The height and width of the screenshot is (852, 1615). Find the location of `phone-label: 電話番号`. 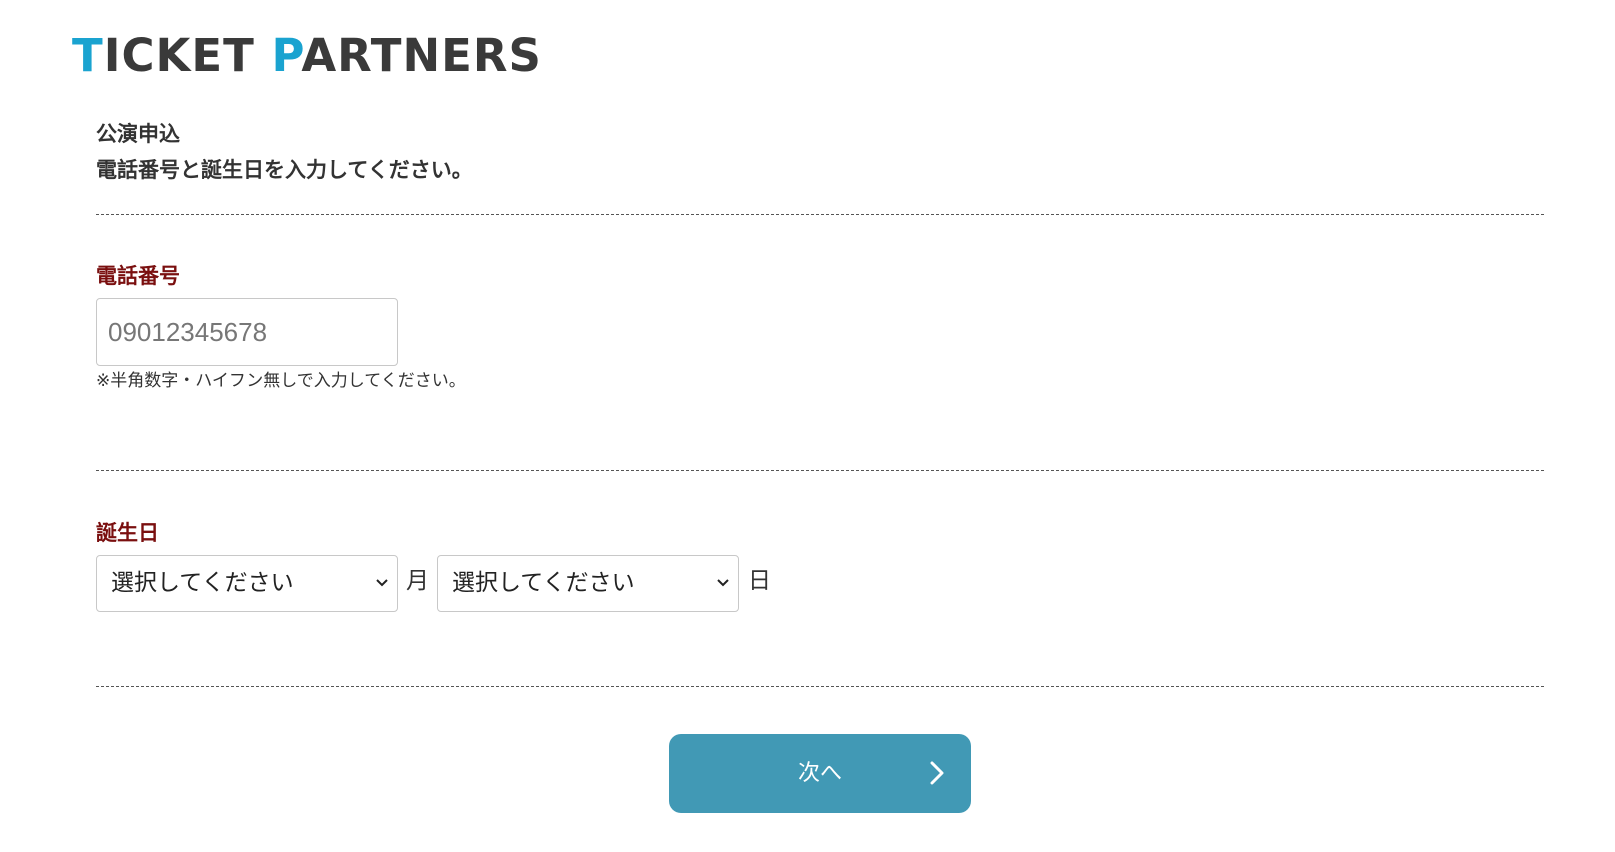

phone-label: 電話番号 is located at coordinates (138, 276).